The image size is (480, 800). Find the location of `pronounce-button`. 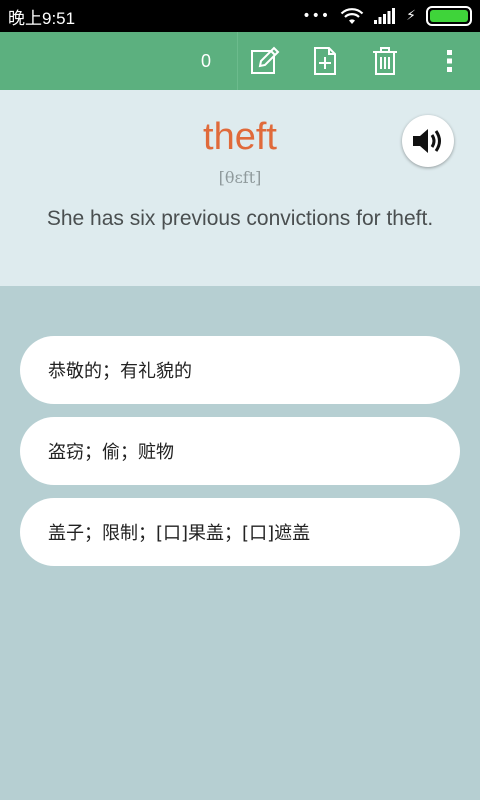

pronounce-button is located at coordinates (428, 141).